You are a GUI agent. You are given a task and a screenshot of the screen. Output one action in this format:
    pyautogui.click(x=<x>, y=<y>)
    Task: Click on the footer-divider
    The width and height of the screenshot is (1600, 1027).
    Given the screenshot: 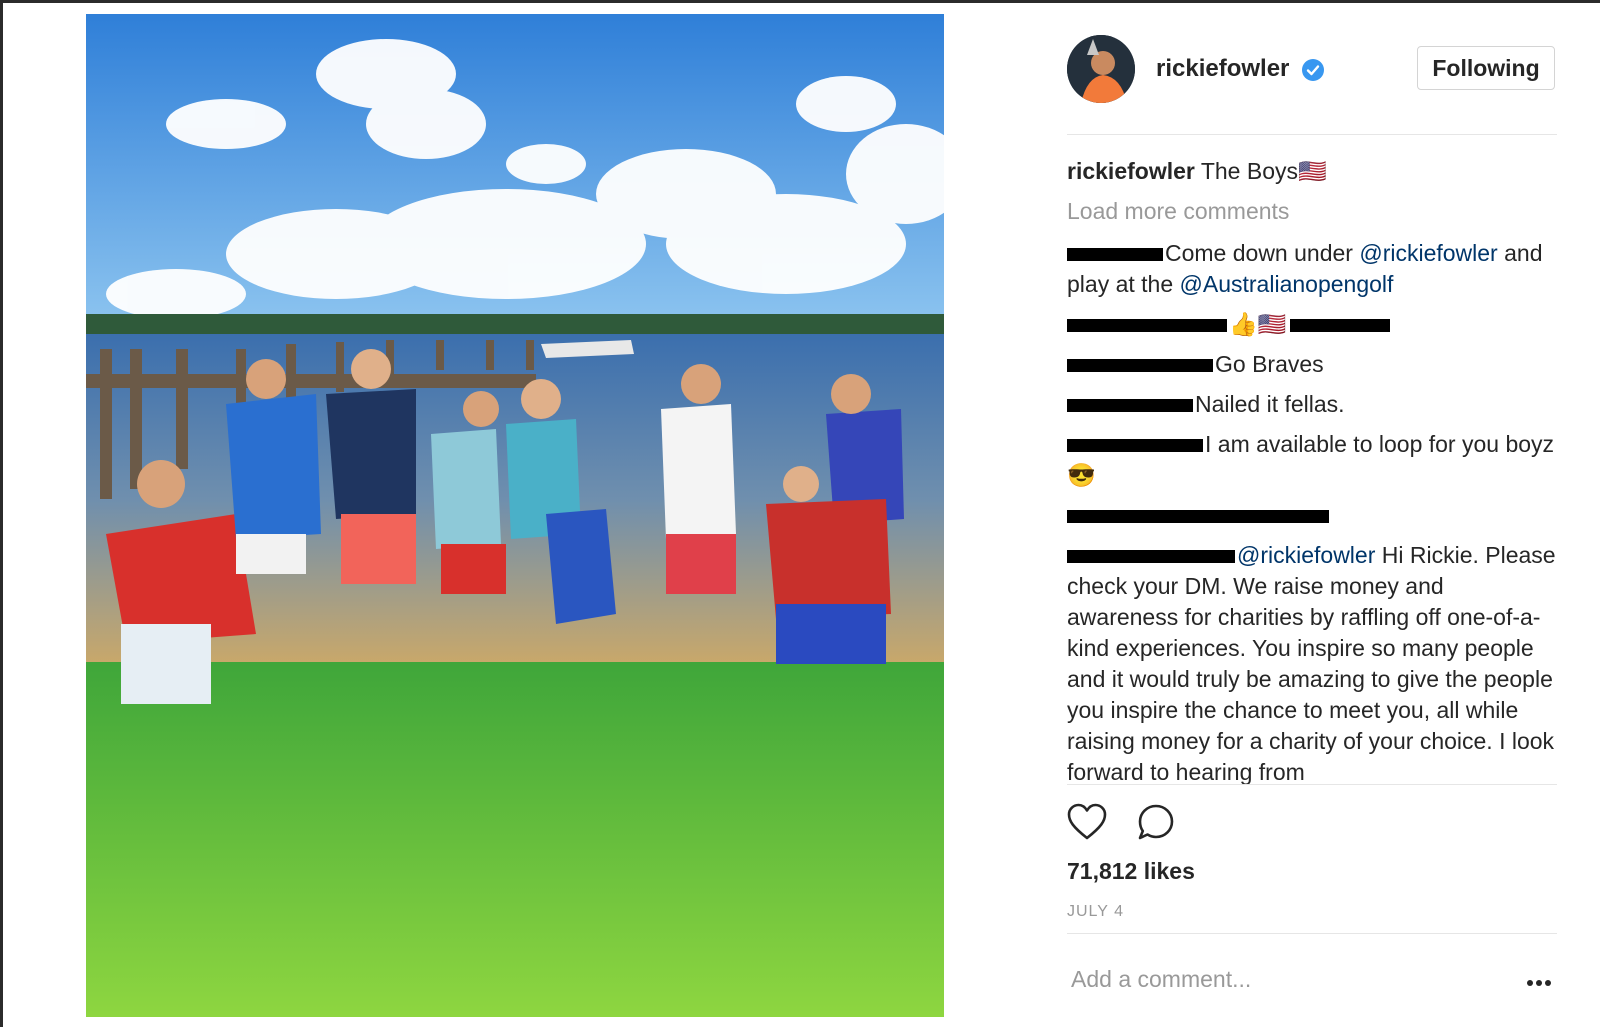 What is the action you would take?
    pyautogui.click(x=1312, y=933)
    